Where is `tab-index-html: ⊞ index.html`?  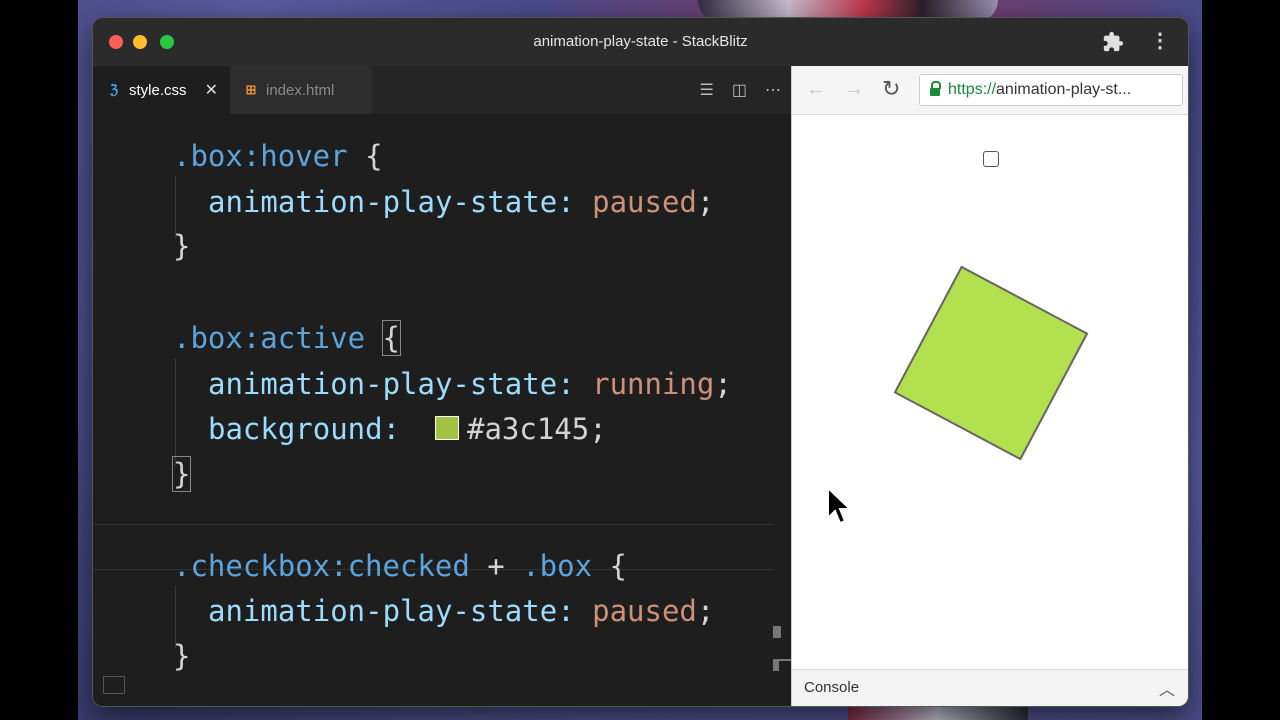 tab-index-html: ⊞ index.html is located at coordinates (301, 90).